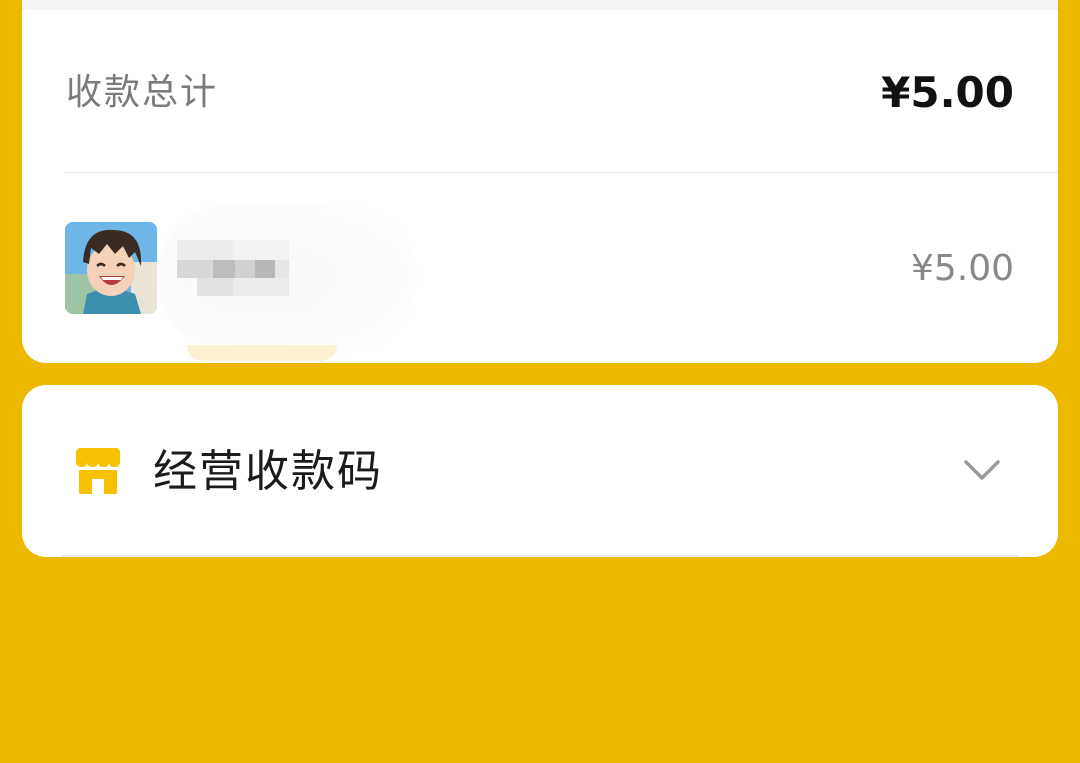  I want to click on payer-name-redacted, so click(233, 268).